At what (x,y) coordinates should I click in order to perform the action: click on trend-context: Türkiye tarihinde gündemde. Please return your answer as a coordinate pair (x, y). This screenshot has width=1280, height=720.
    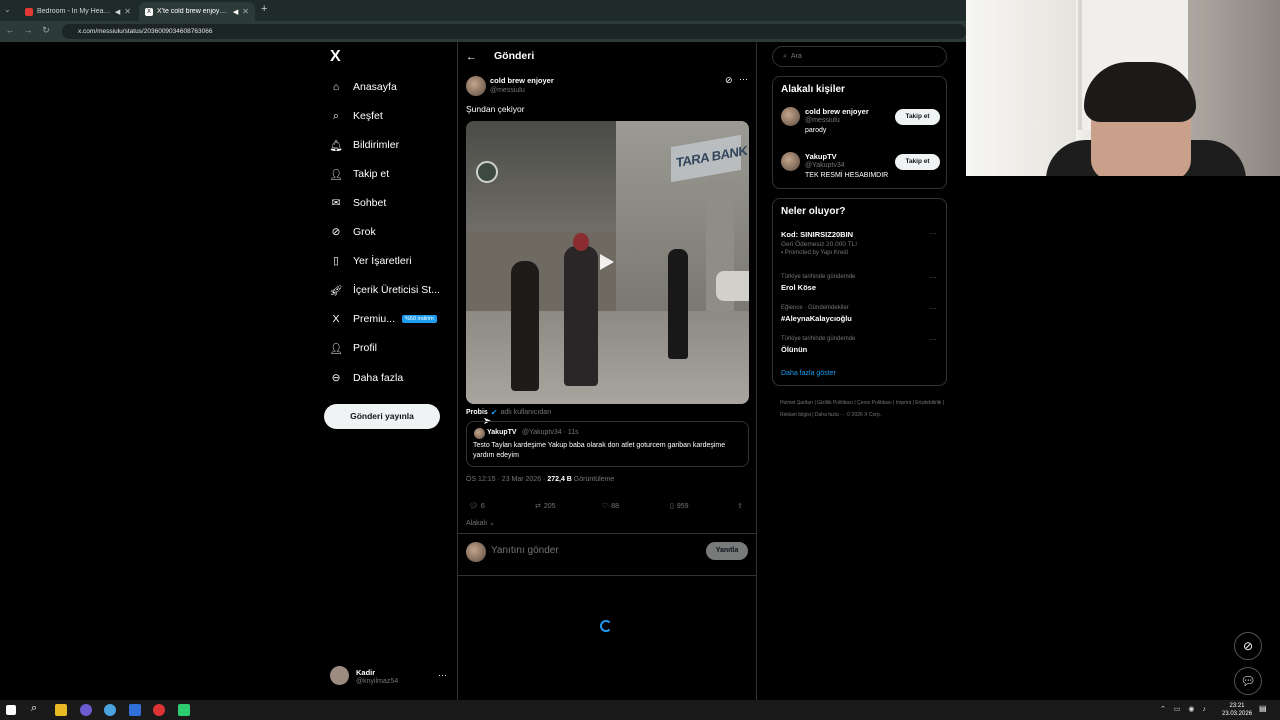
    Looking at the image, I should click on (818, 277).